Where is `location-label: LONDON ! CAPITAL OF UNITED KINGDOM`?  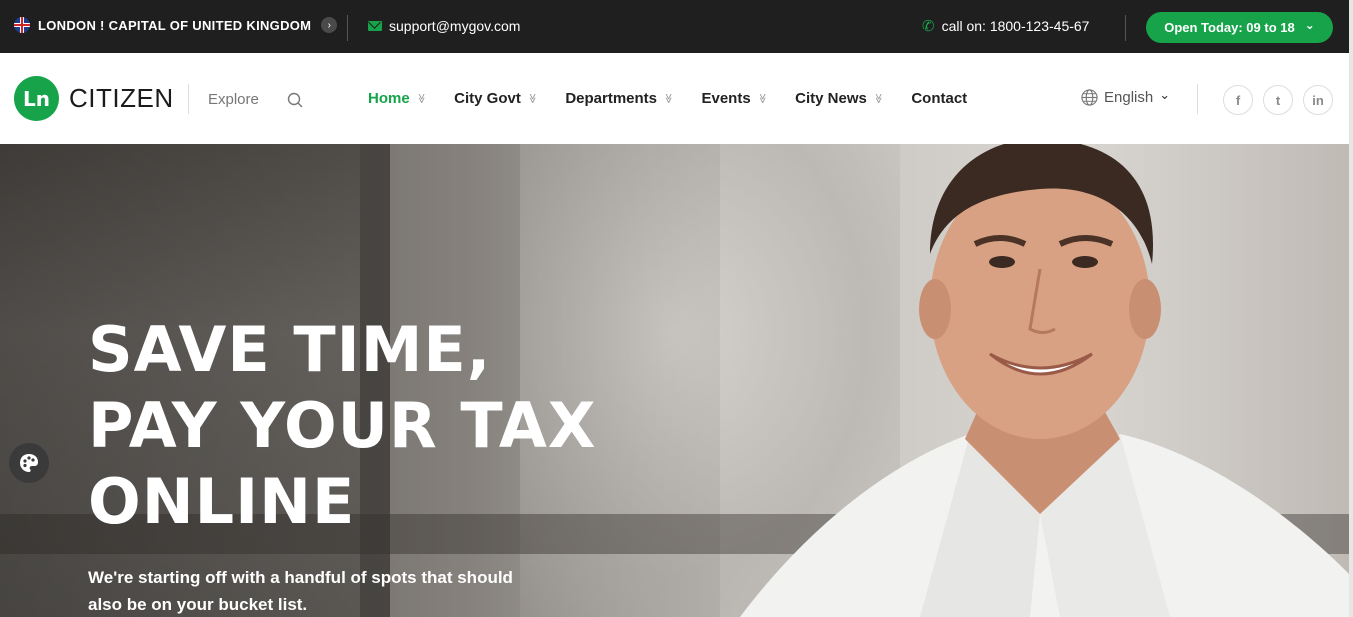
location-label: LONDON ! CAPITAL OF UNITED KINGDOM is located at coordinates (175, 25).